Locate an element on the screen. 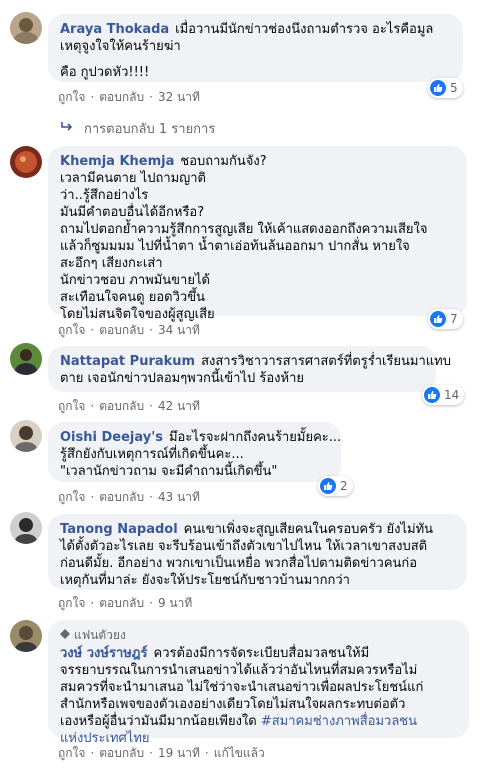  timestamp: 9 นาที is located at coordinates (175, 603).